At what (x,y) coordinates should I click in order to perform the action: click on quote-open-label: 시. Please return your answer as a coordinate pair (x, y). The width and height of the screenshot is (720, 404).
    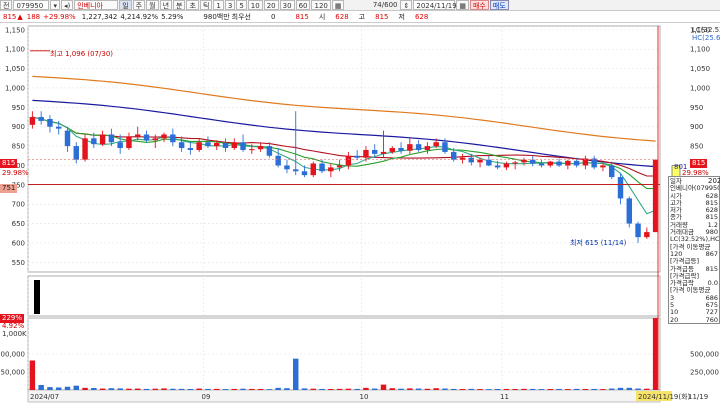
    Looking at the image, I should click on (322, 16).